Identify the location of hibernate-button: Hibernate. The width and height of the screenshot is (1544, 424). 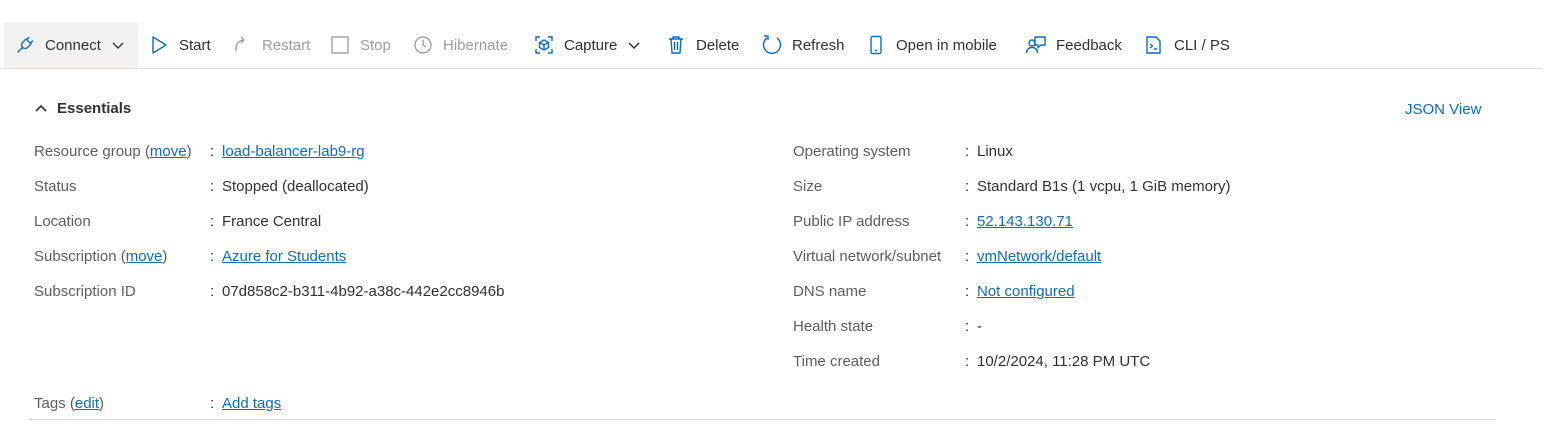
(460, 45).